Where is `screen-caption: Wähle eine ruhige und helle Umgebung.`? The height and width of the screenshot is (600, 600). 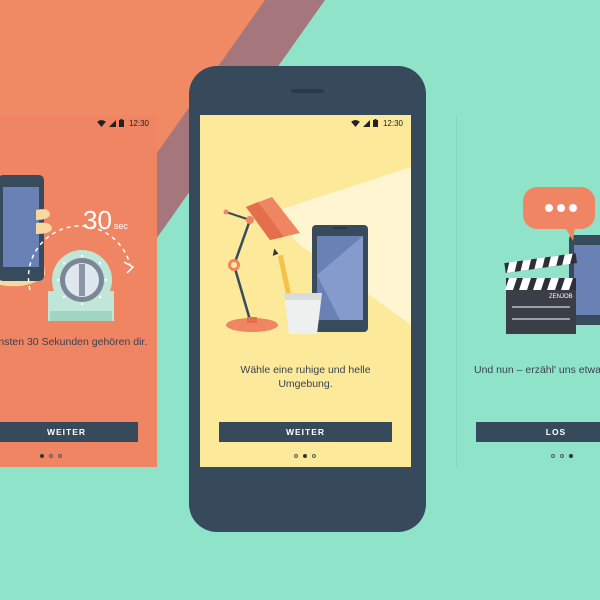
screen-caption: Wähle eine ruhige und helle Umgebung. is located at coordinates (305, 377).